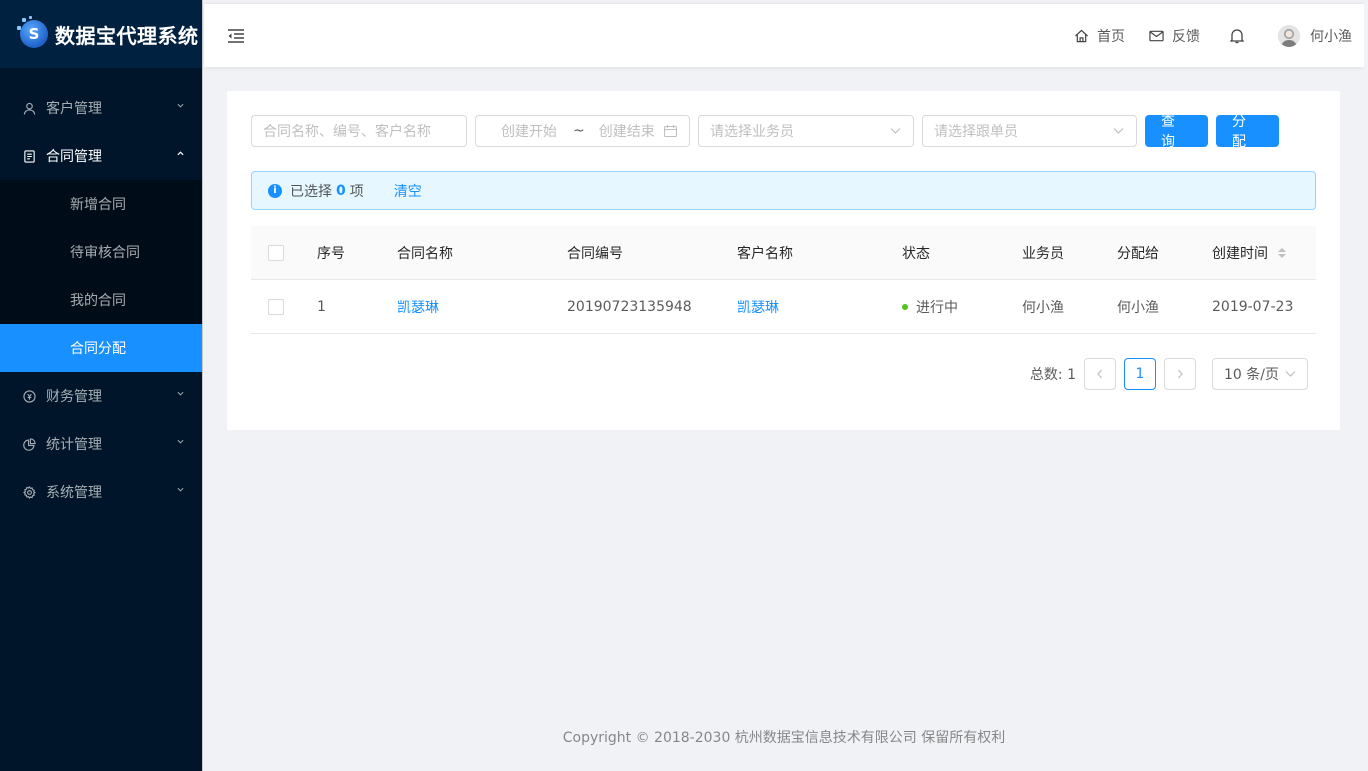 This screenshot has height=771, width=1368. I want to click on sort-icon, so click(1282, 253).